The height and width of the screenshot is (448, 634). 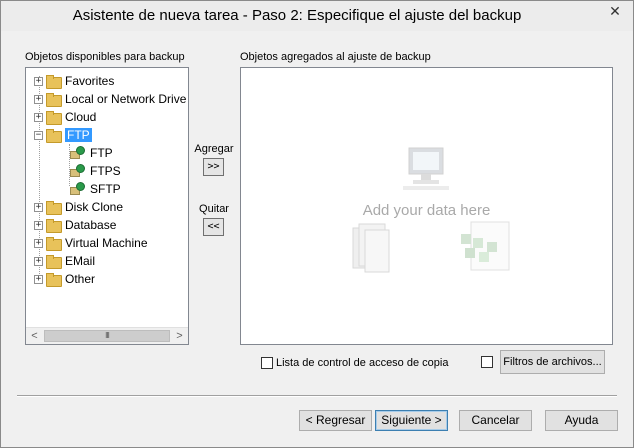 I want to click on empty-placeholder-text: Add your data here, so click(x=426, y=210).